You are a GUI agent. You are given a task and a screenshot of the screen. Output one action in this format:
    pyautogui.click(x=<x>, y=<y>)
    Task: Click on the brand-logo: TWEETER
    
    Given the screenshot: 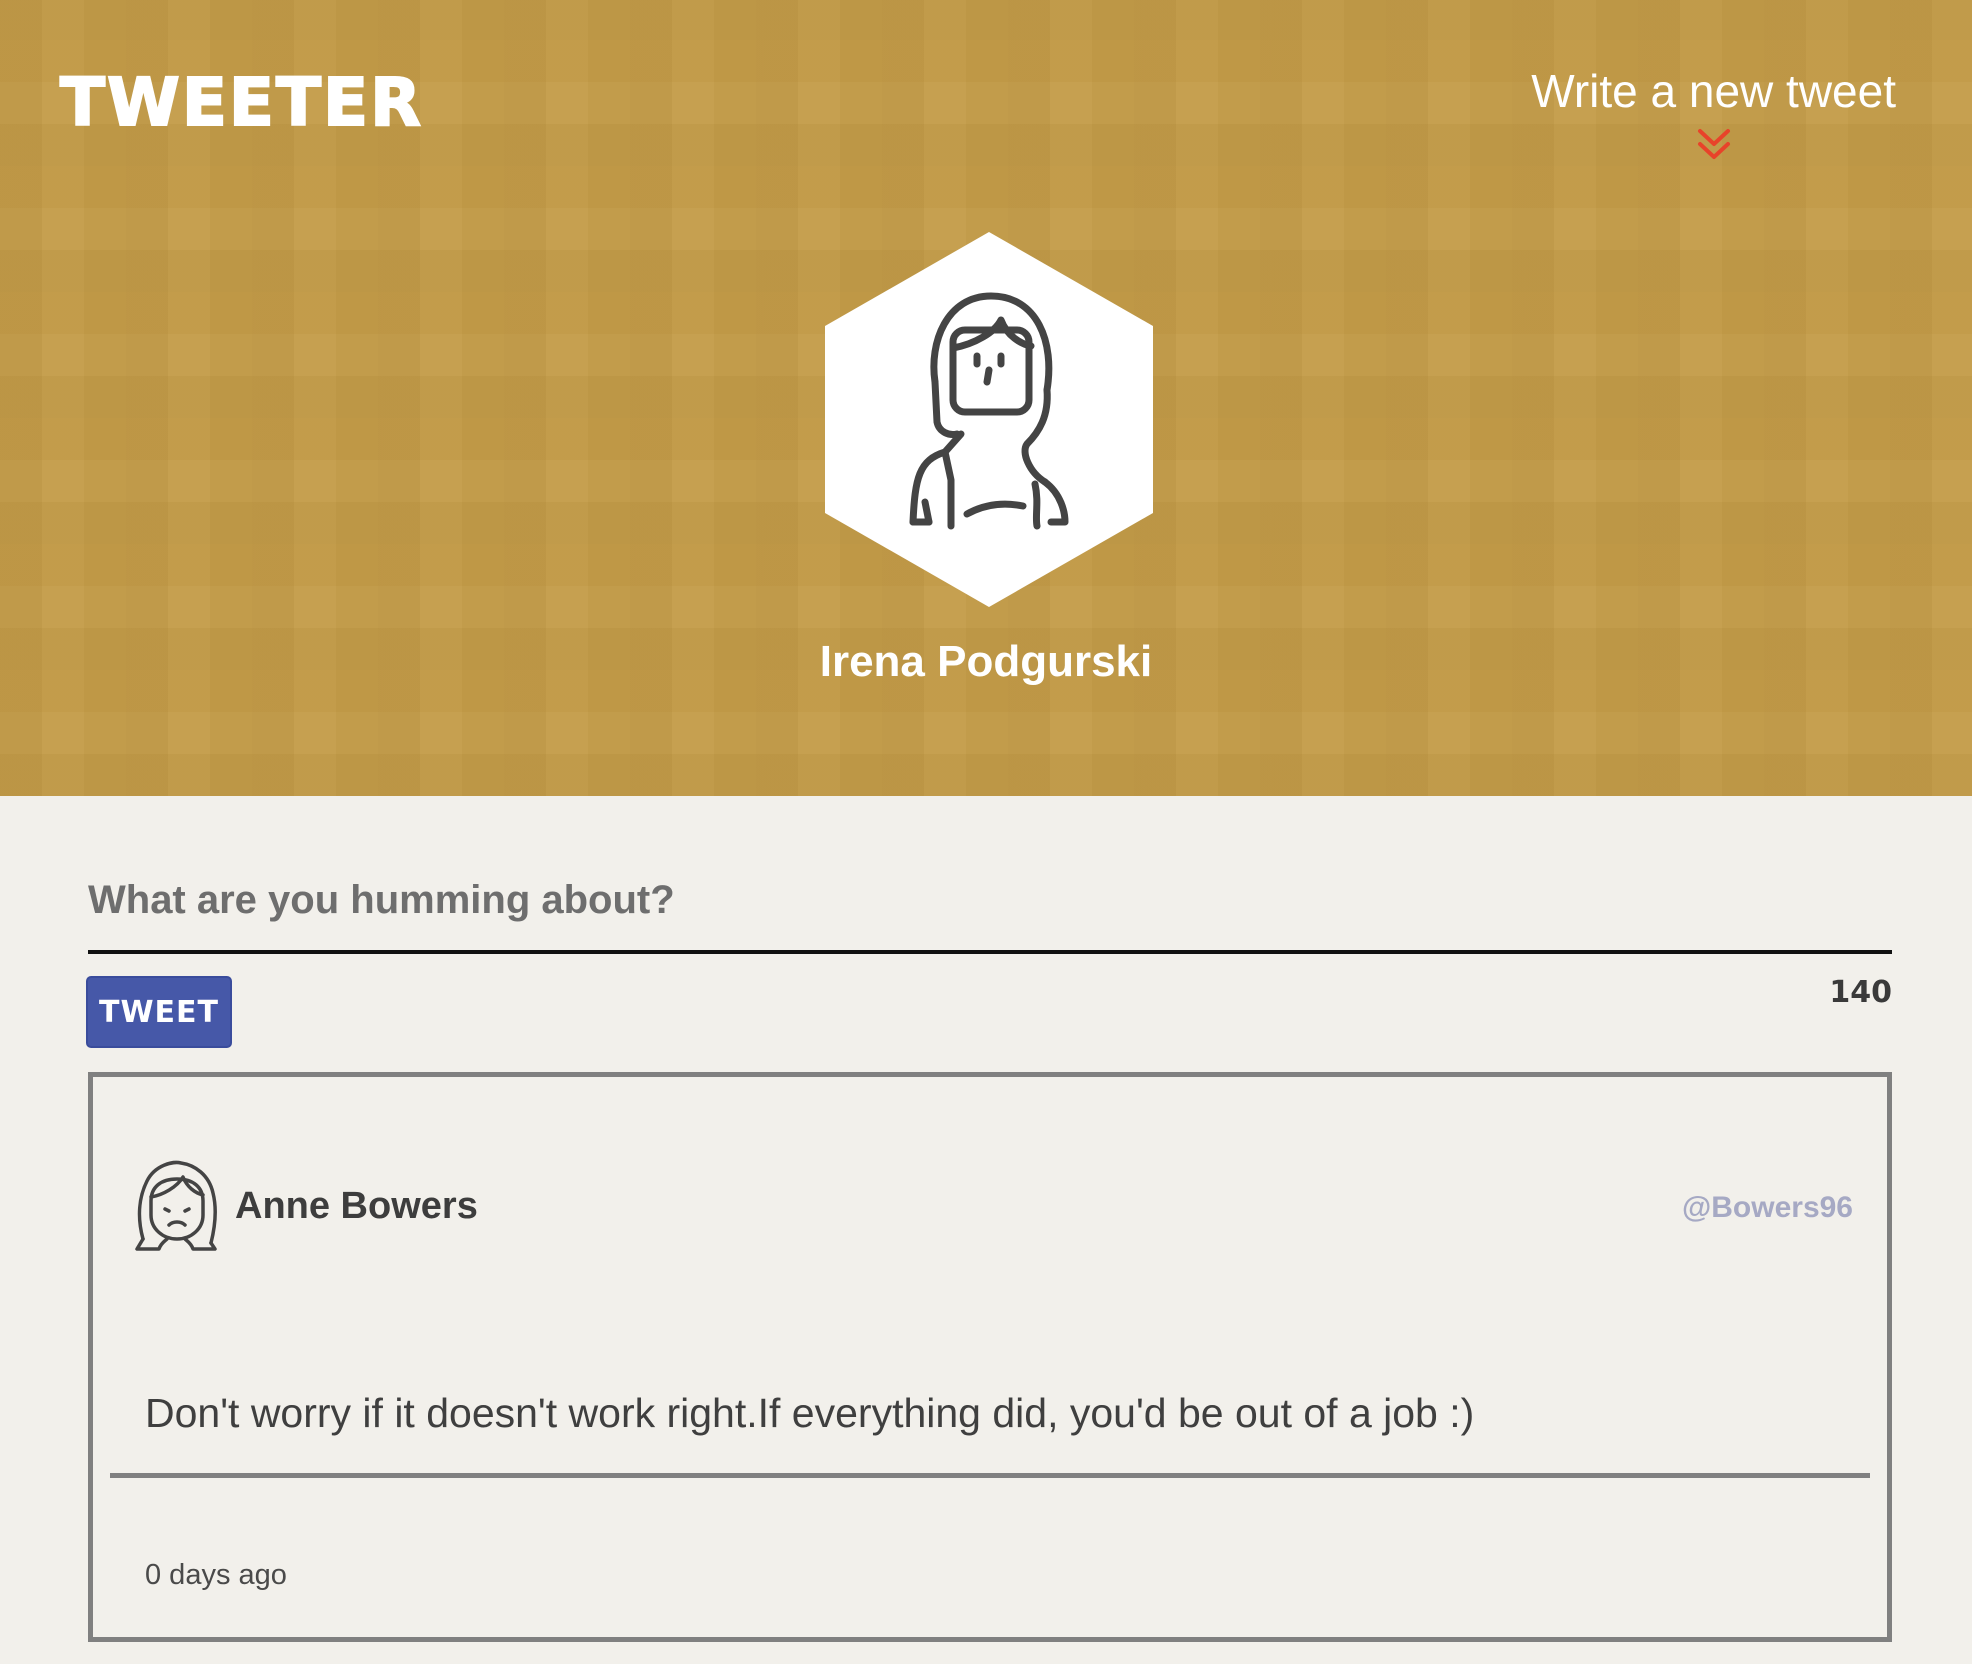 What is the action you would take?
    pyautogui.click(x=241, y=103)
    